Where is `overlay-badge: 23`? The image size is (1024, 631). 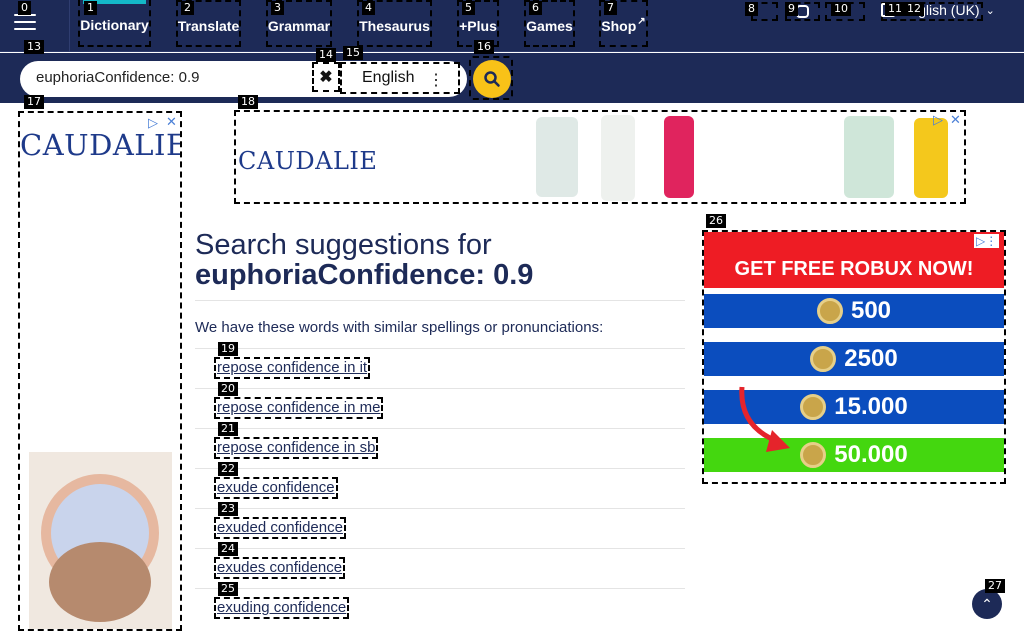
overlay-badge: 23 is located at coordinates (228, 509).